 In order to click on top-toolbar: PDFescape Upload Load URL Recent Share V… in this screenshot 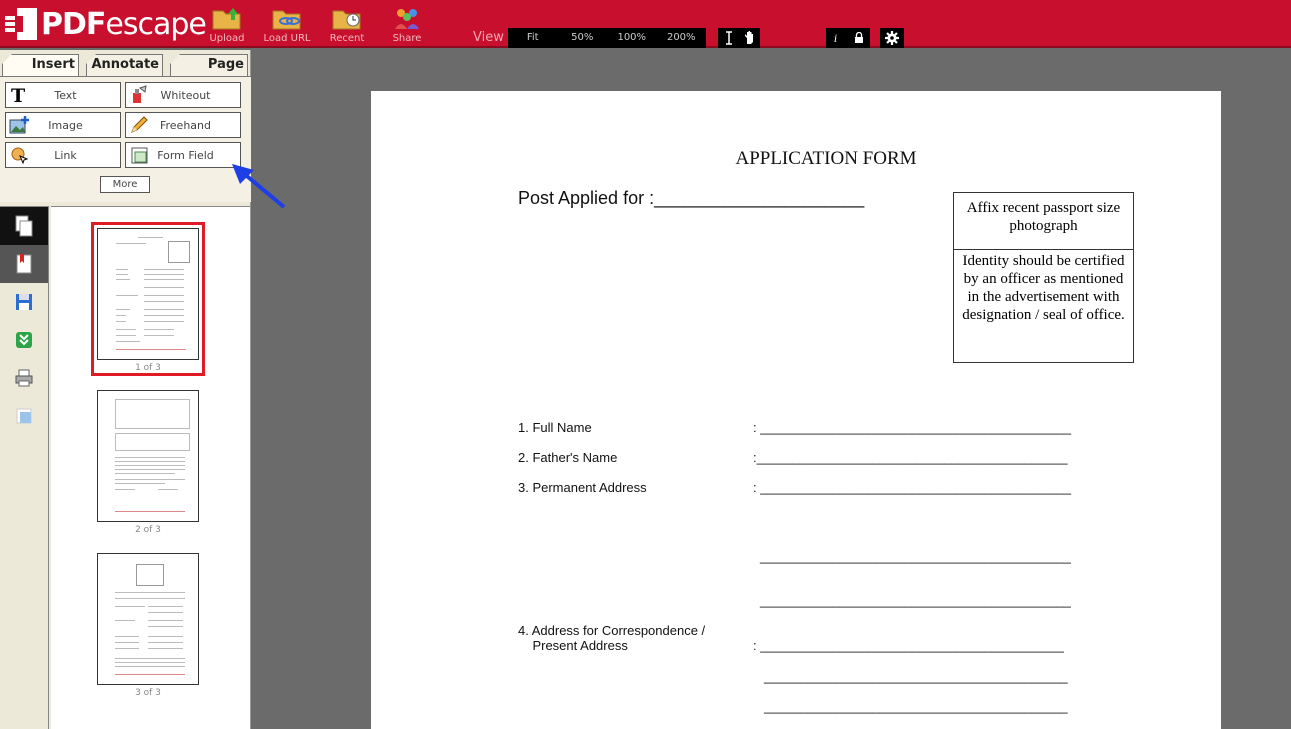, I will do `click(645, 24)`.